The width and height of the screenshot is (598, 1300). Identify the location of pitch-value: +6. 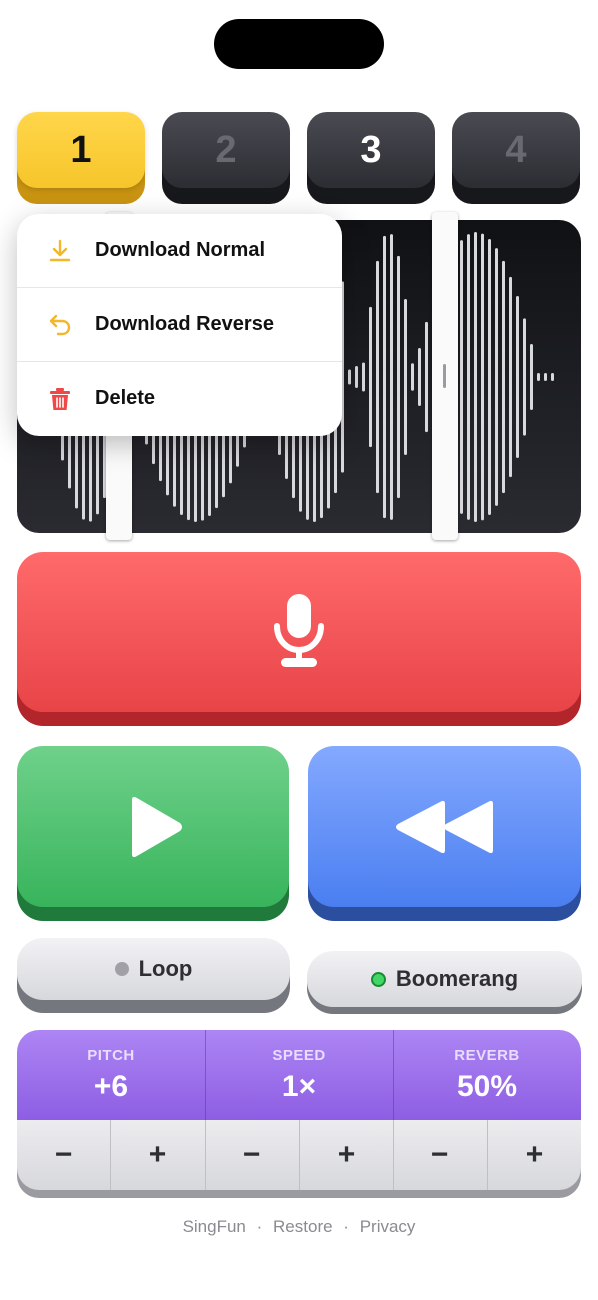
(111, 1086).